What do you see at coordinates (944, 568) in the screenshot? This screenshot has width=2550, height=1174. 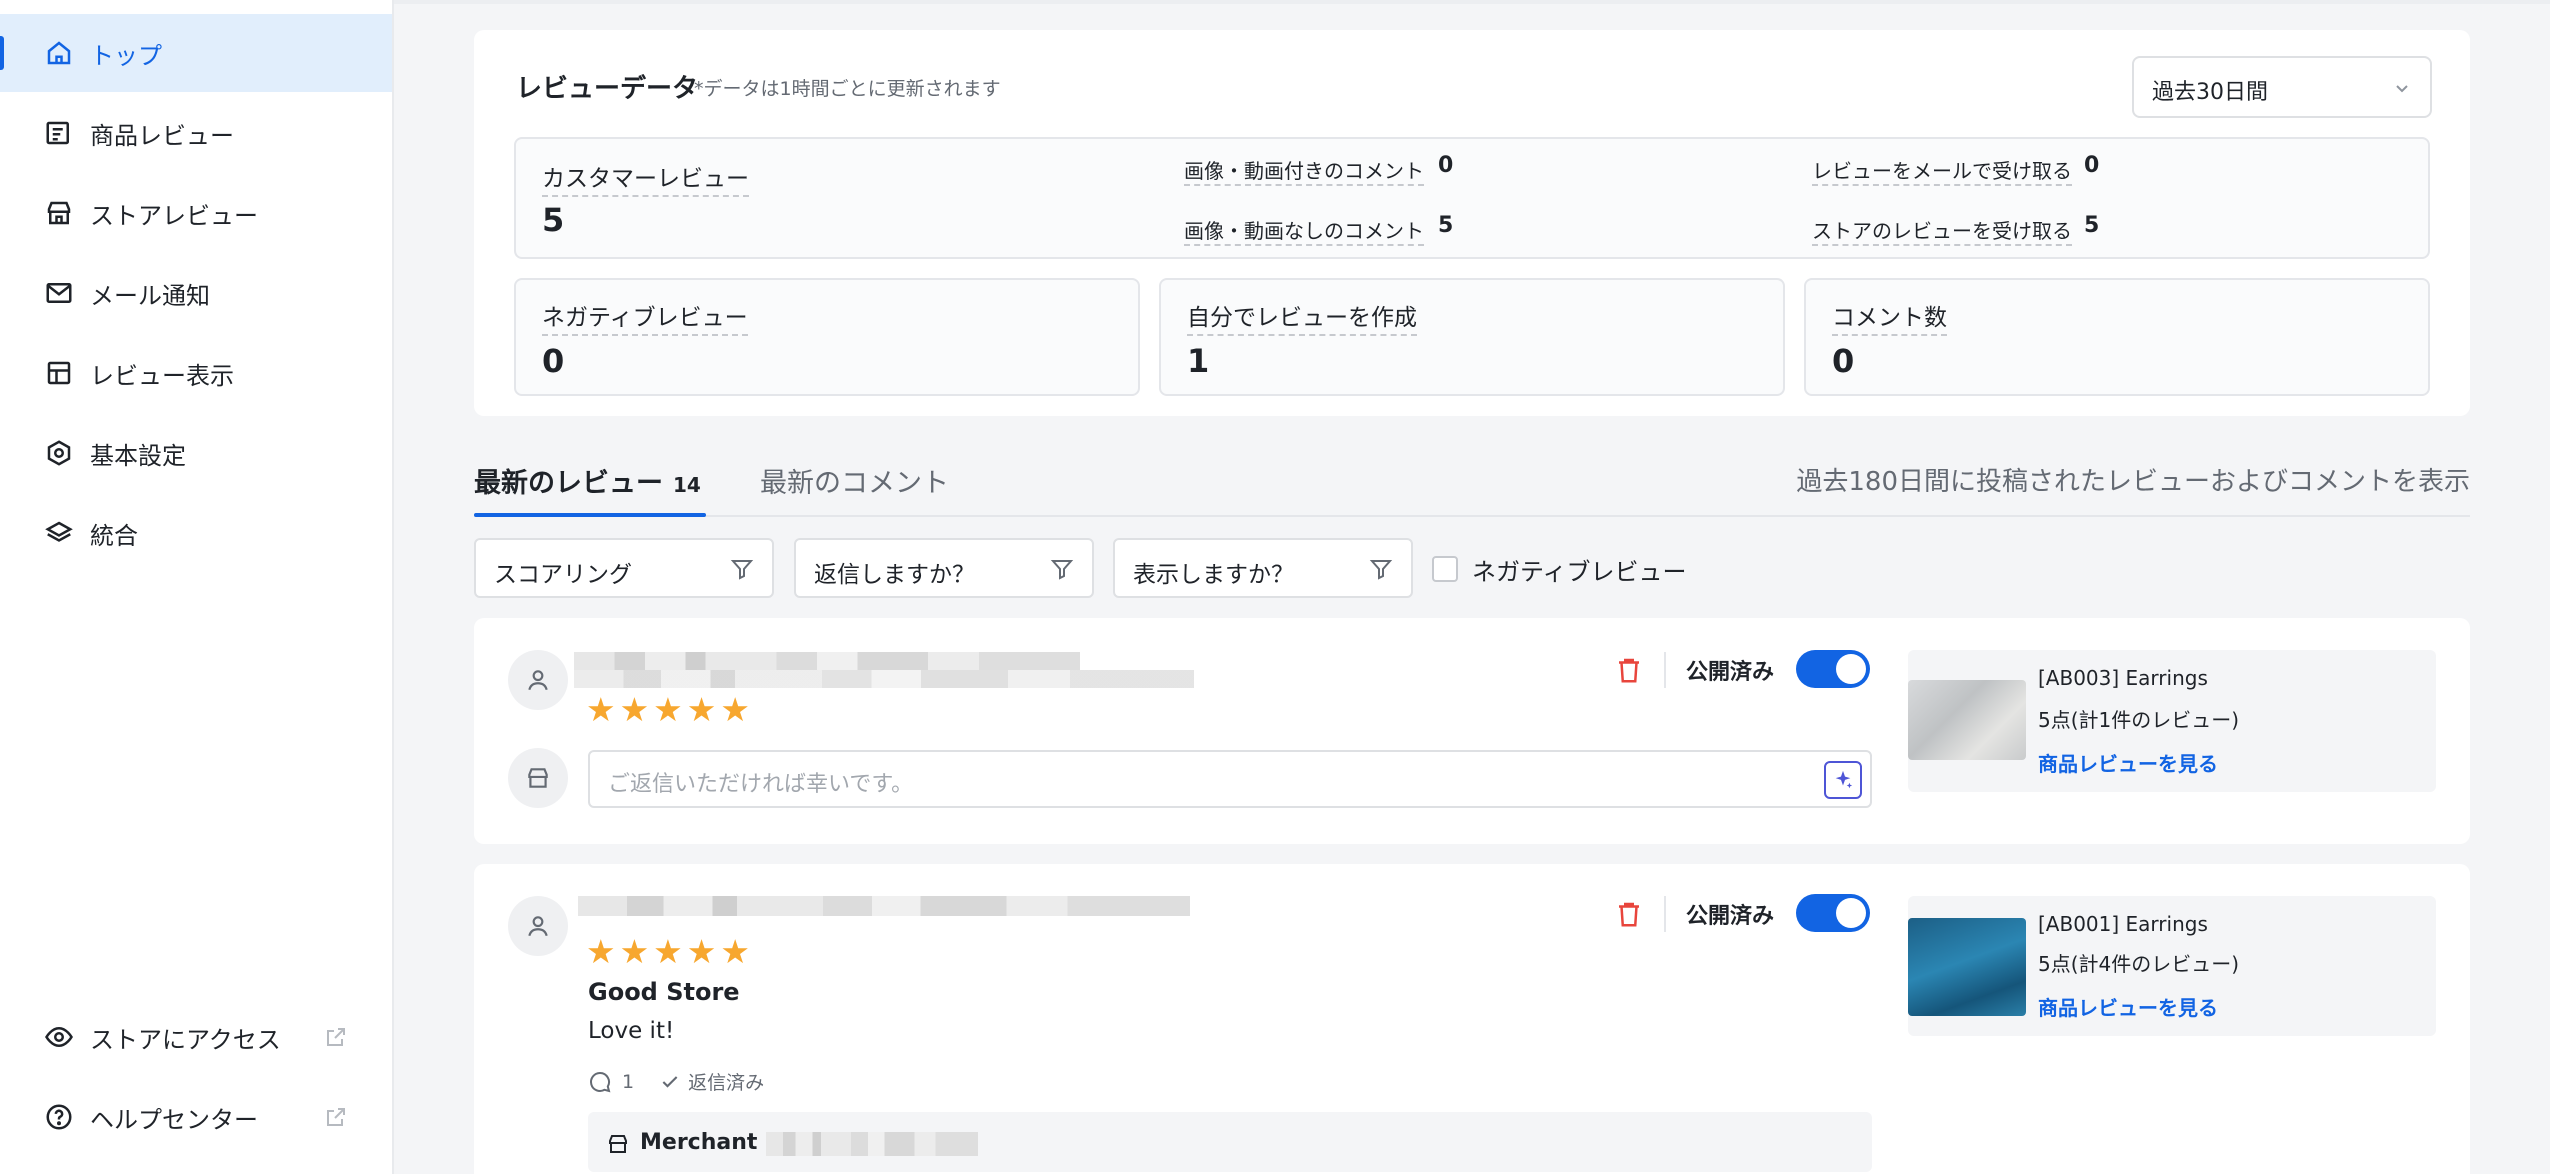 I see `replied-filter: 返信しますか？` at bounding box center [944, 568].